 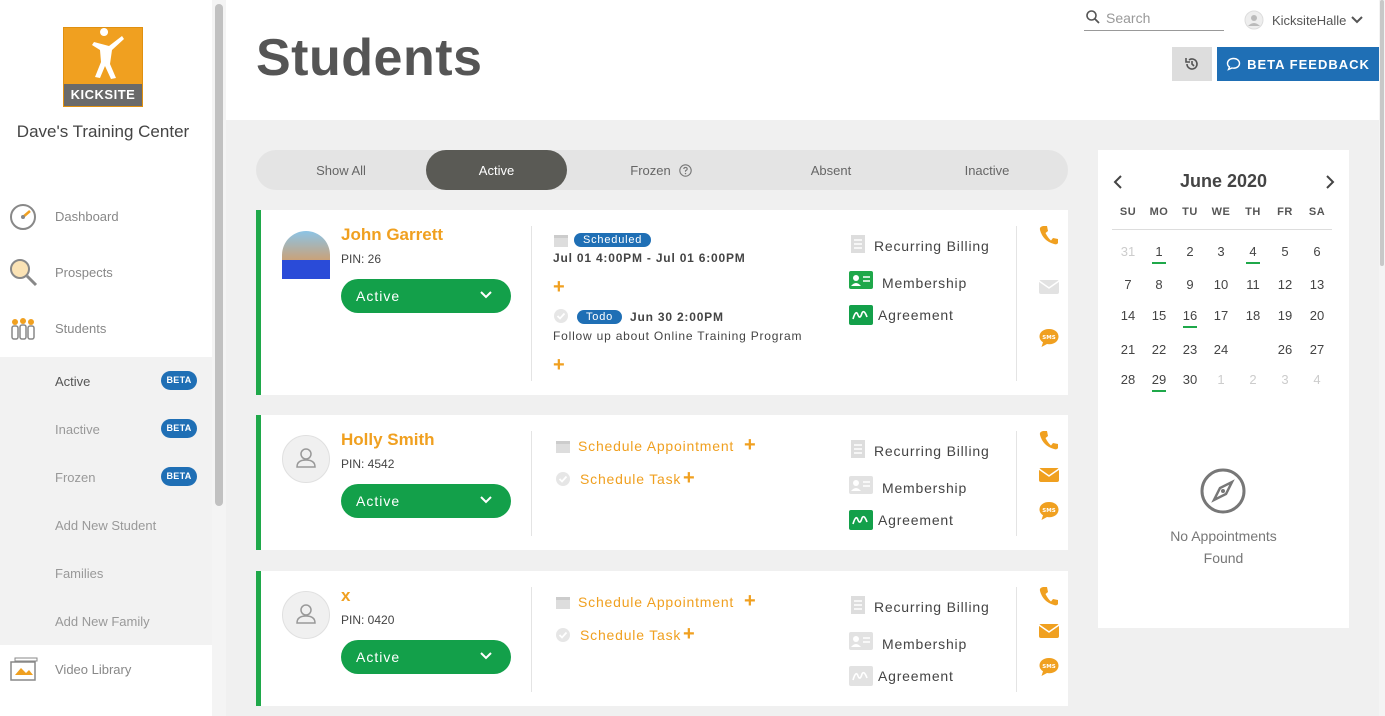 What do you see at coordinates (1330, 182) in the screenshot?
I see `chevron-right-icon` at bounding box center [1330, 182].